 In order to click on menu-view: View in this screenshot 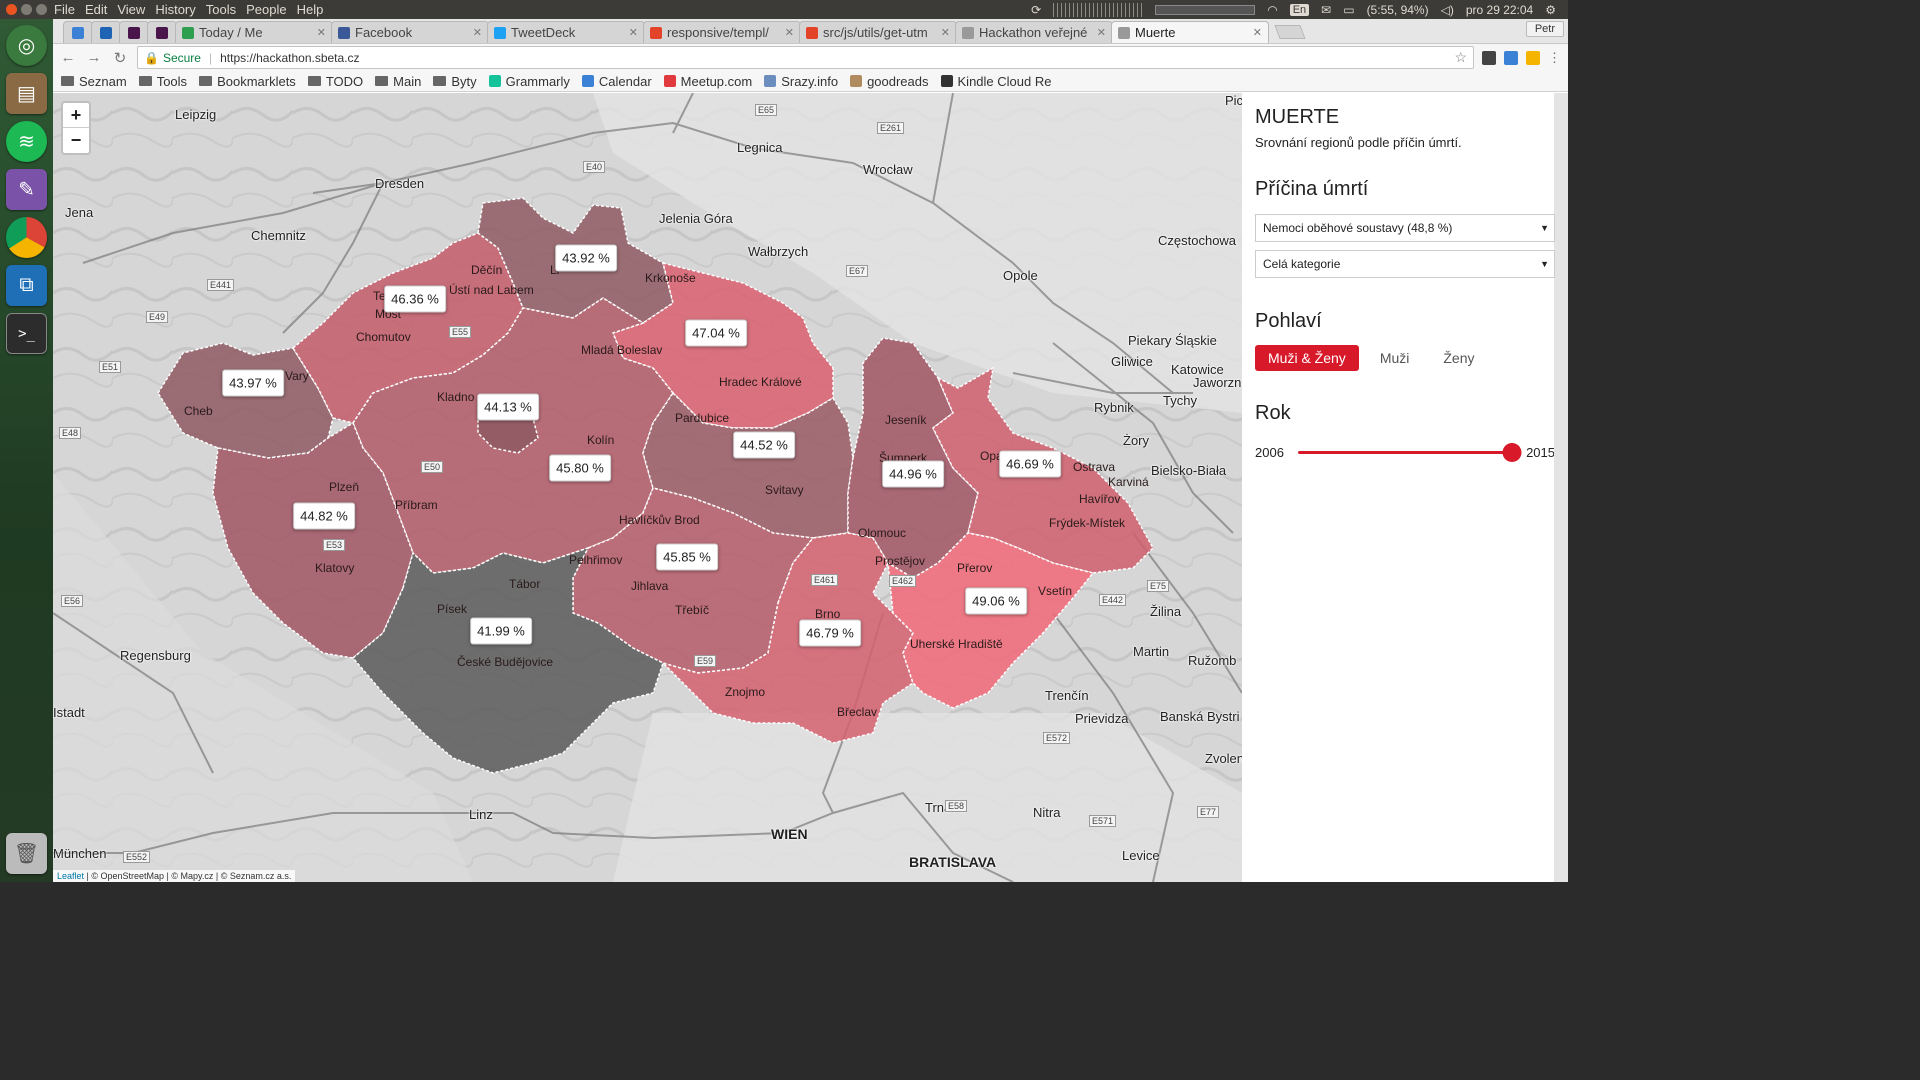, I will do `click(131, 9)`.